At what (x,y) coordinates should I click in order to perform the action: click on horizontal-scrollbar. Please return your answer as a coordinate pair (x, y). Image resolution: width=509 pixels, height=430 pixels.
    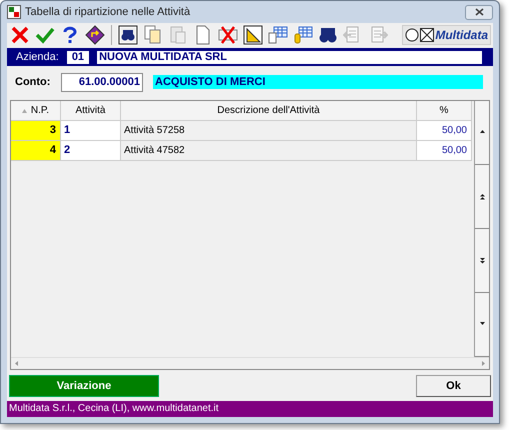
    Looking at the image, I should click on (250, 363).